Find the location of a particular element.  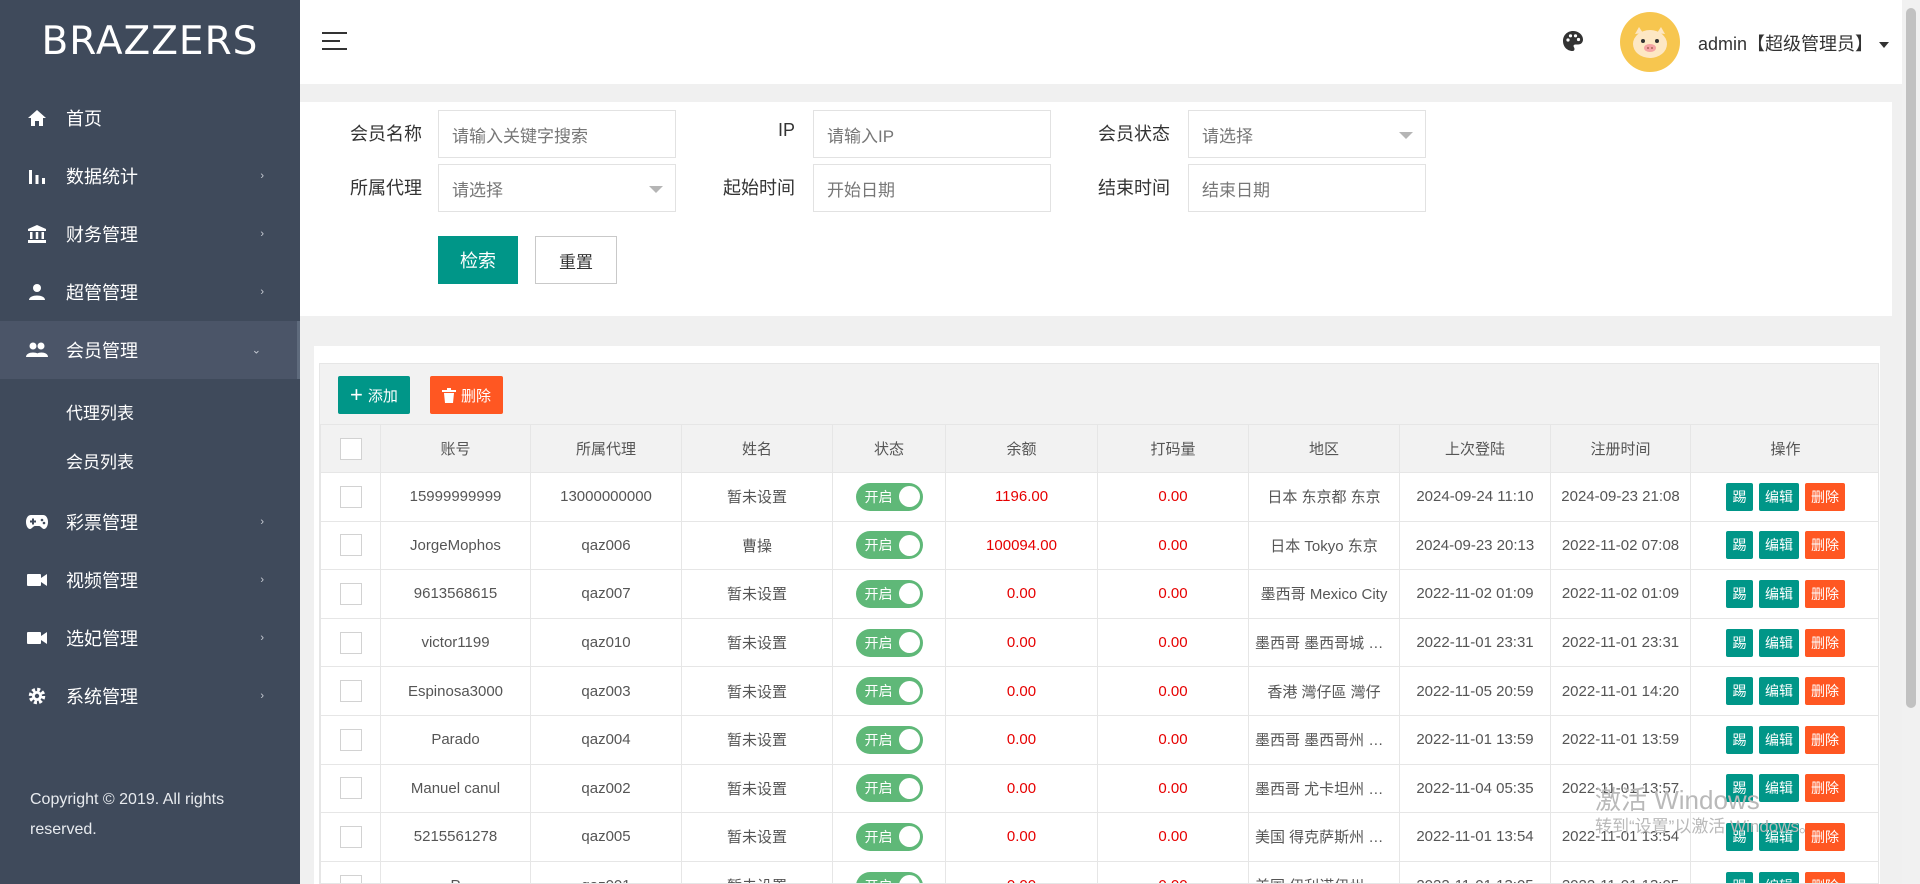

page-scrollbar is located at coordinates (1911, 442).